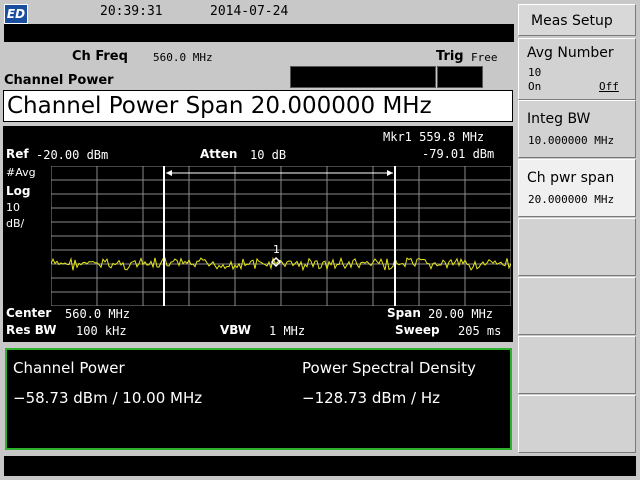  Describe the element at coordinates (577, 188) in the screenshot. I see `ch-pwr-span-softkey: Ch pwr span 20.000000 MHz` at that location.